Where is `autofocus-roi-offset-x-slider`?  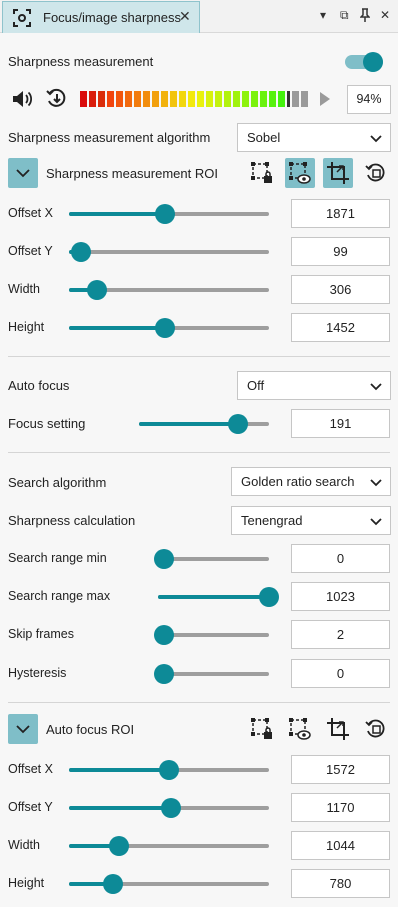
autofocus-roi-offset-x-slider is located at coordinates (169, 770).